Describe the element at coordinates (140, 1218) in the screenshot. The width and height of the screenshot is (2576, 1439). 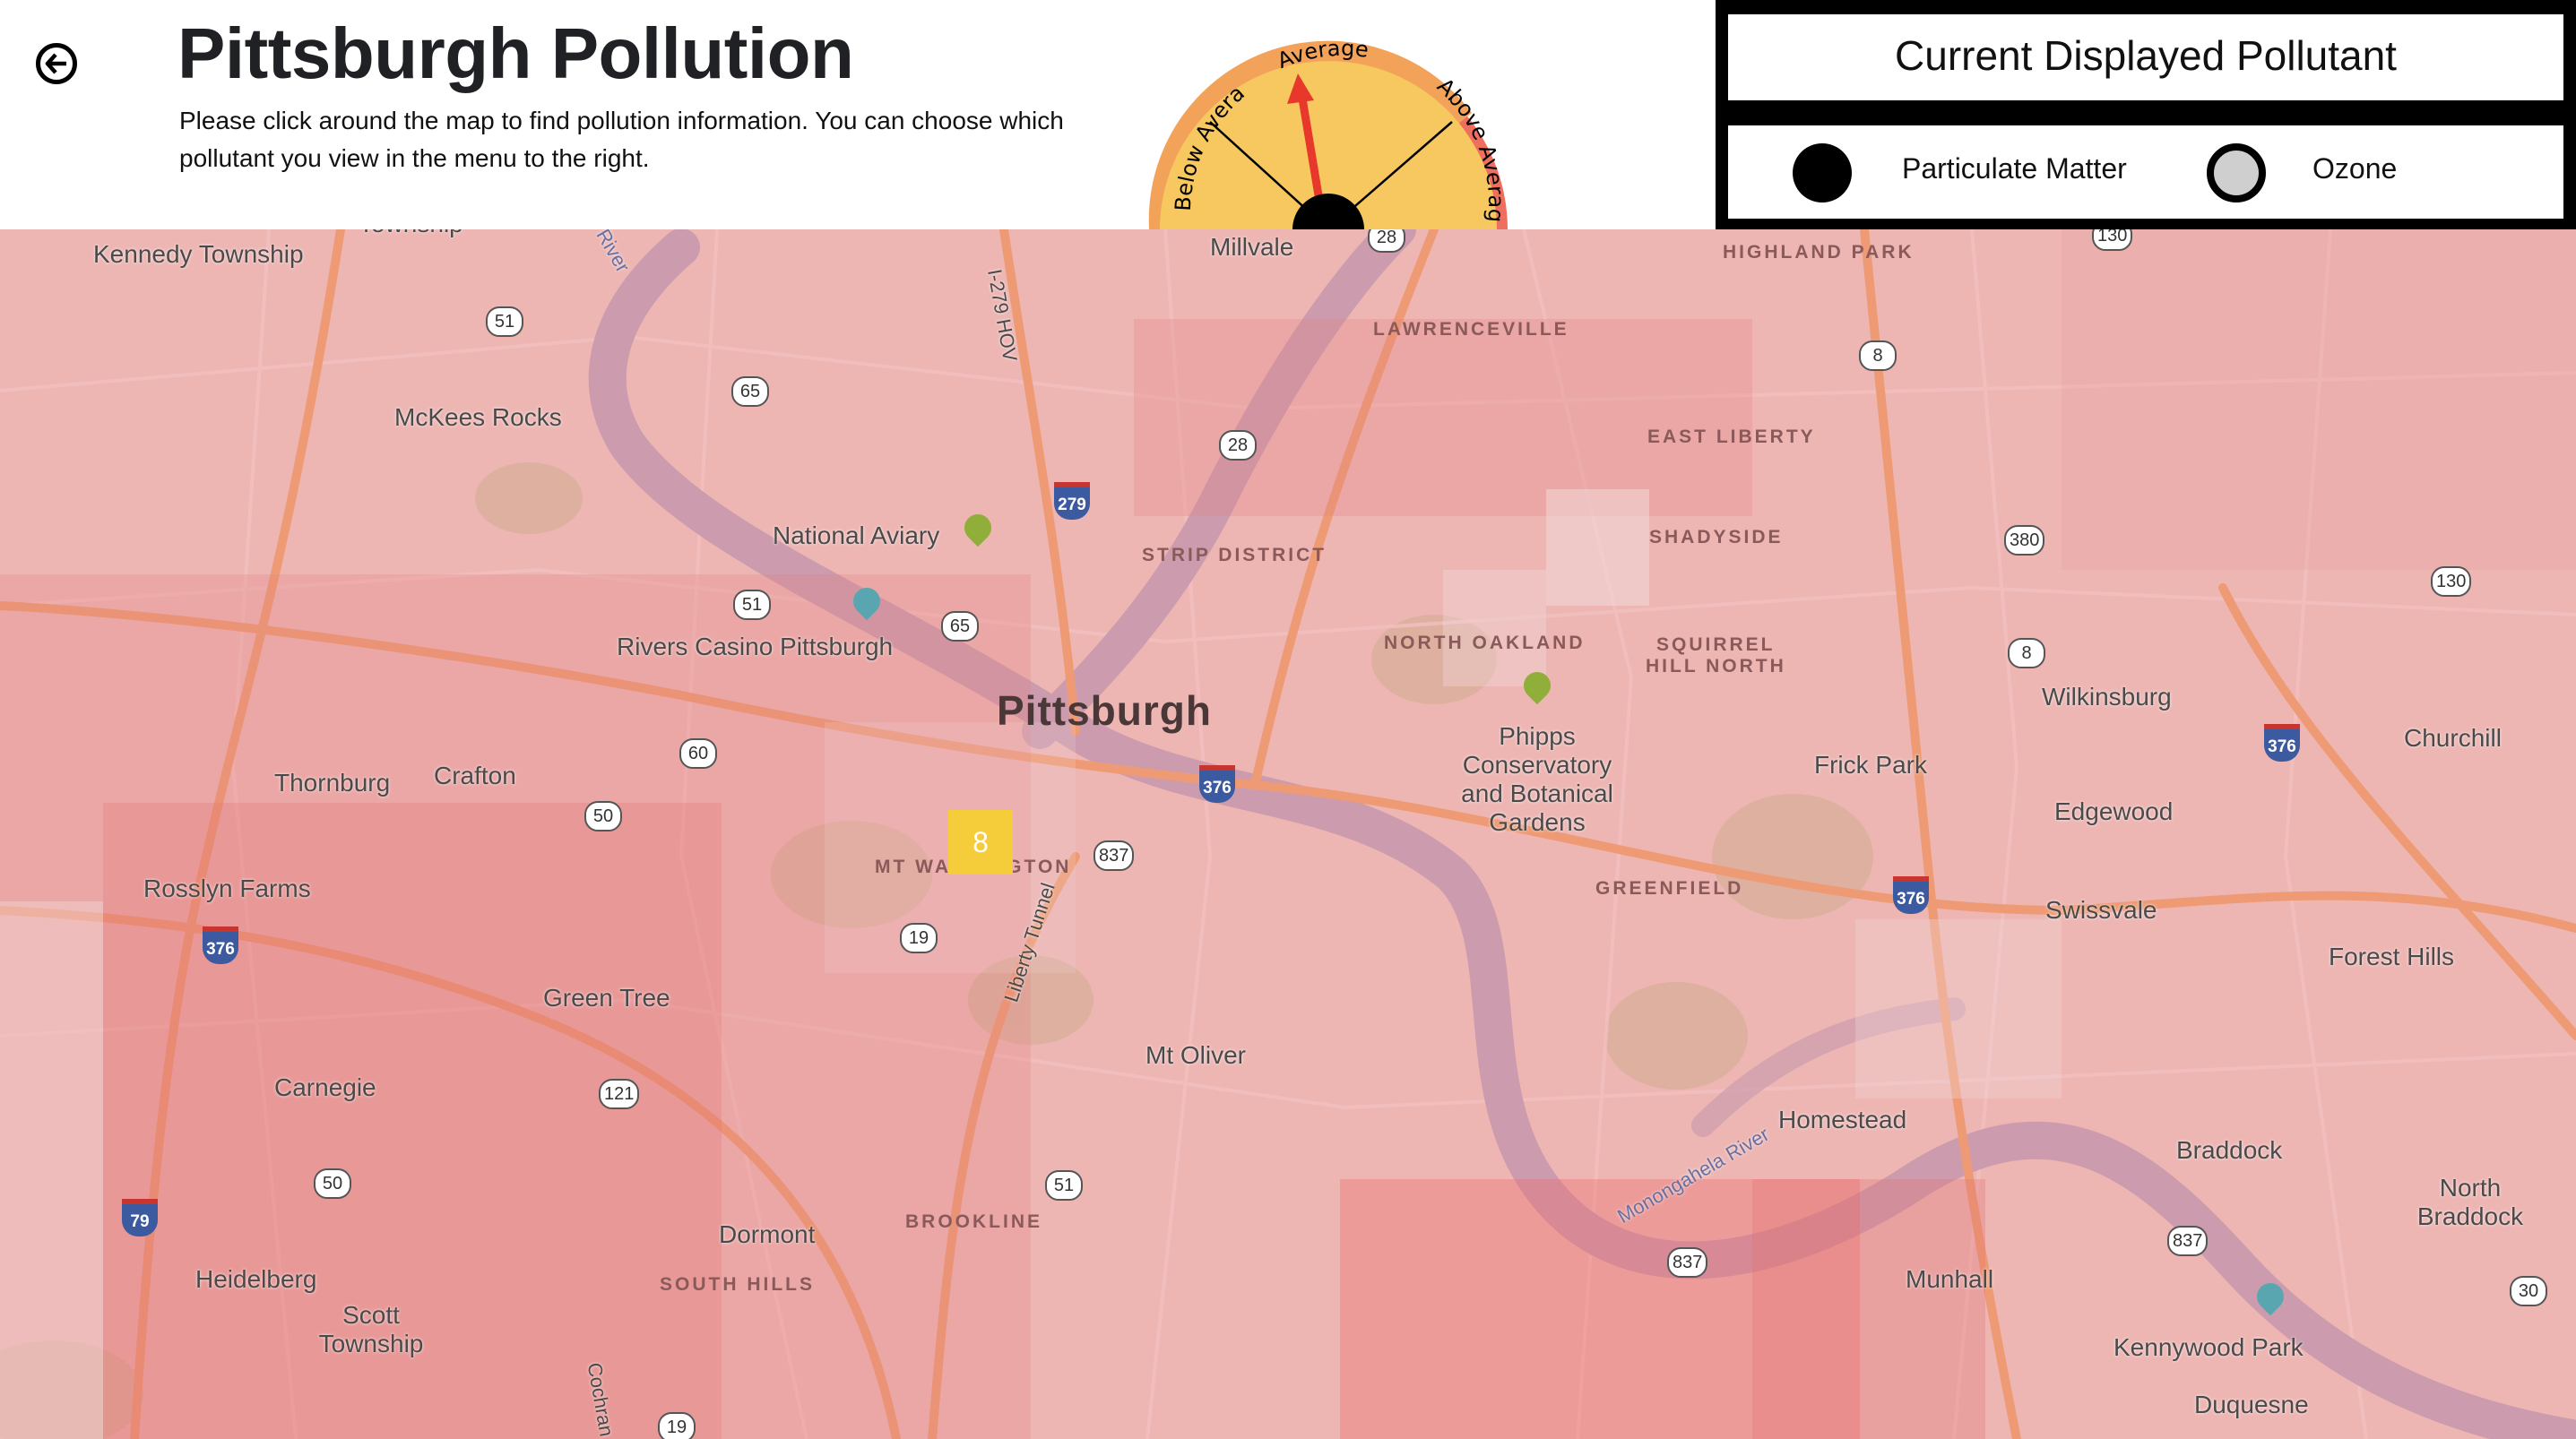
I see `interstate-shield: 79` at that location.